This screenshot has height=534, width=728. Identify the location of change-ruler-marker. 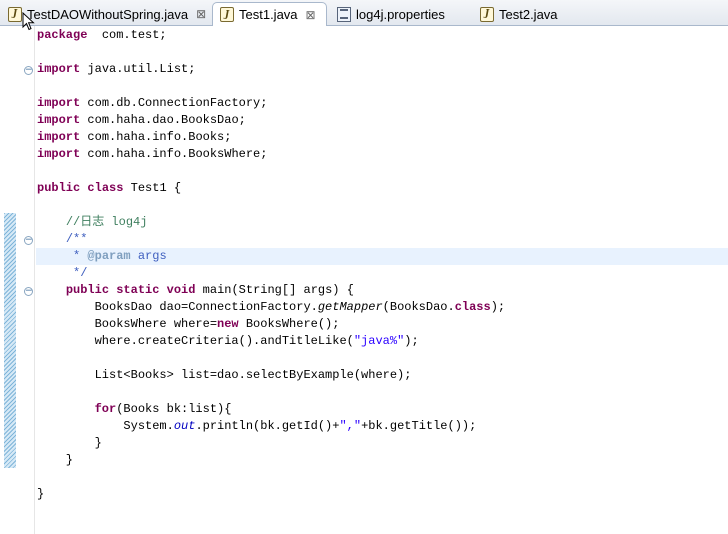
(10, 340).